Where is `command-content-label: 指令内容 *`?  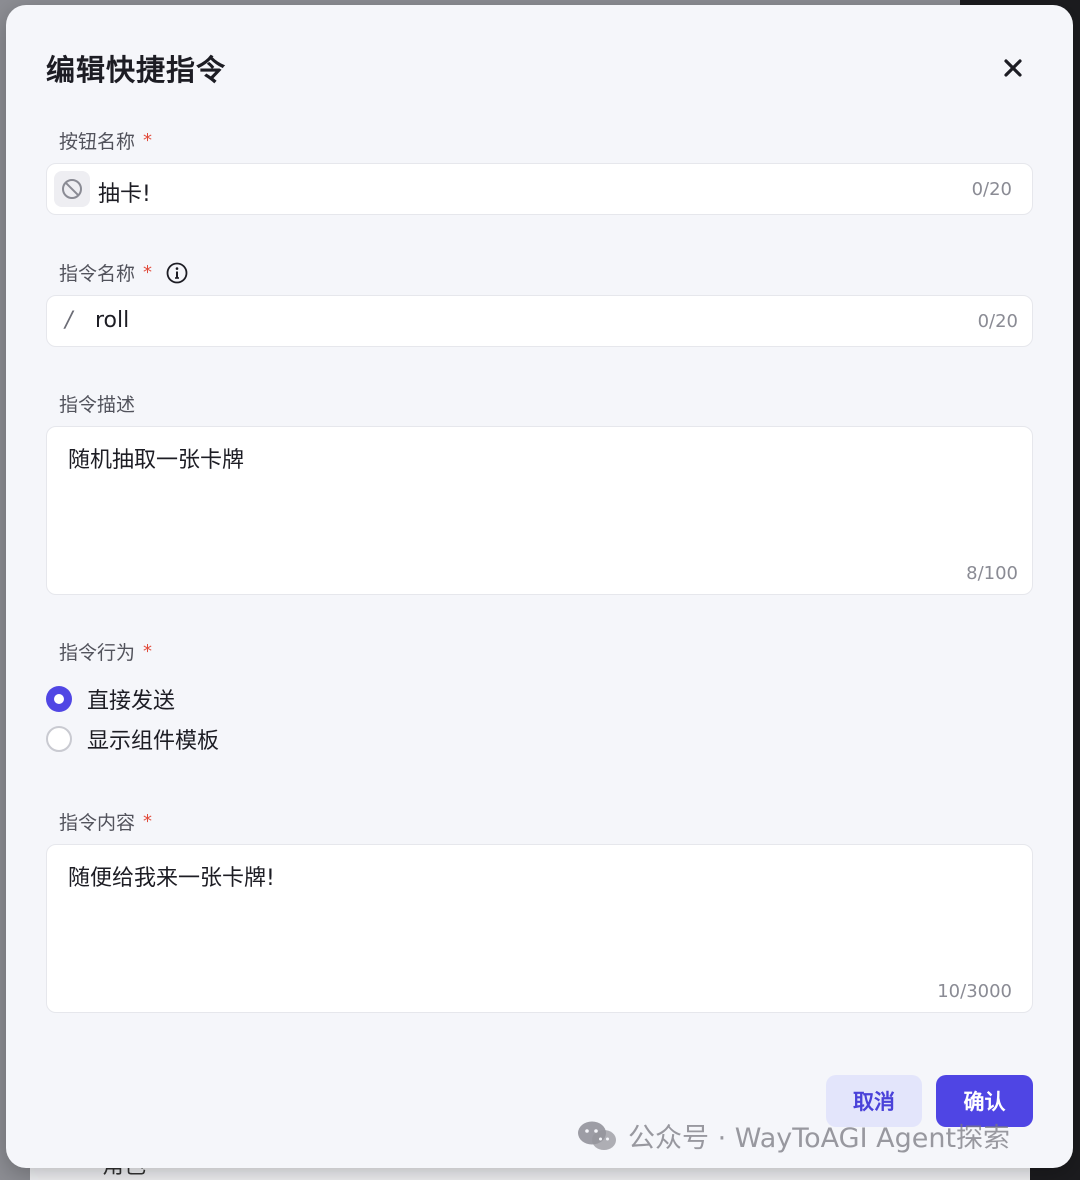 command-content-label: 指令内容 * is located at coordinates (105, 821).